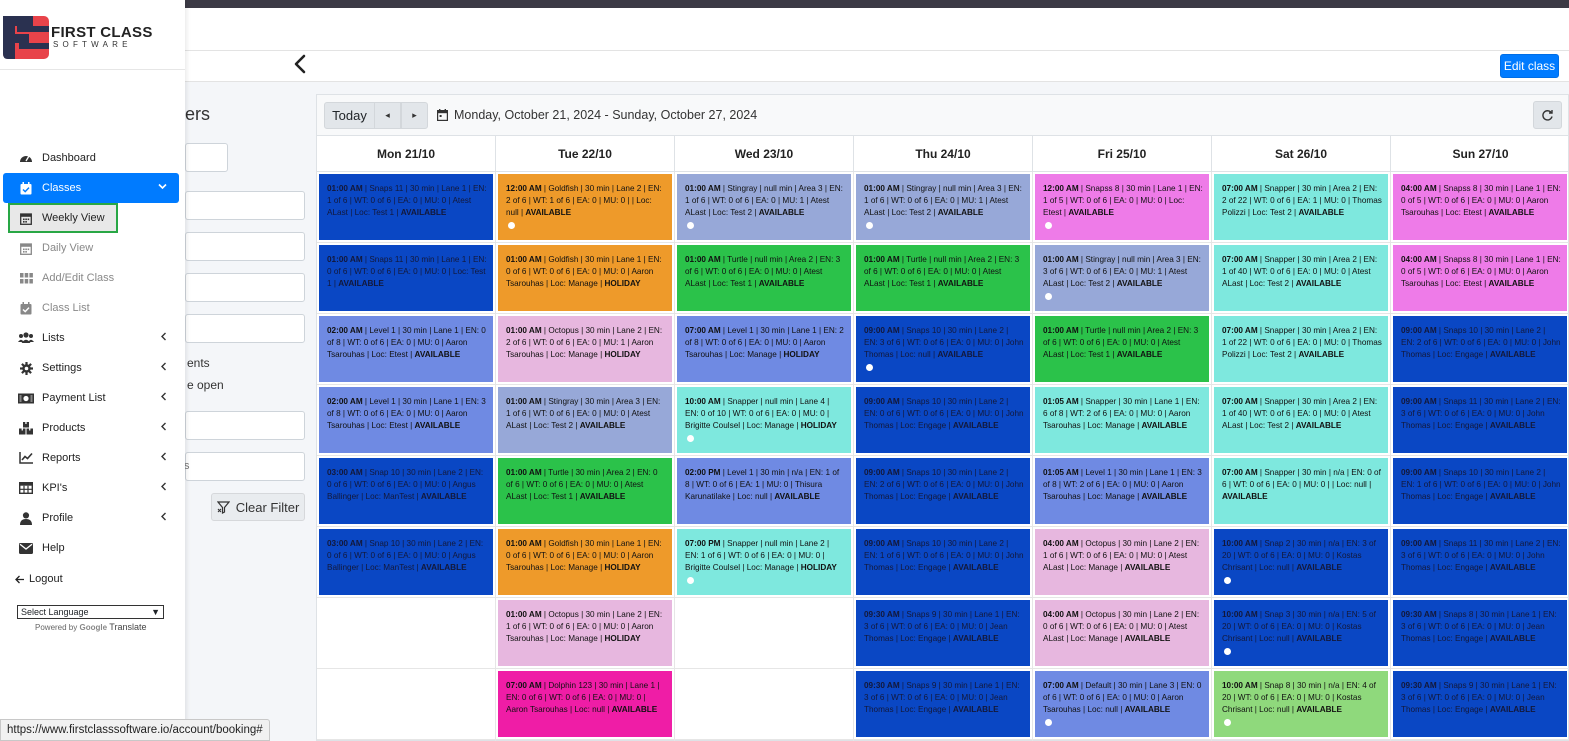 The height and width of the screenshot is (741, 1569). Describe the element at coordinates (414, 115) in the screenshot. I see `next-week-button: ▸` at that location.